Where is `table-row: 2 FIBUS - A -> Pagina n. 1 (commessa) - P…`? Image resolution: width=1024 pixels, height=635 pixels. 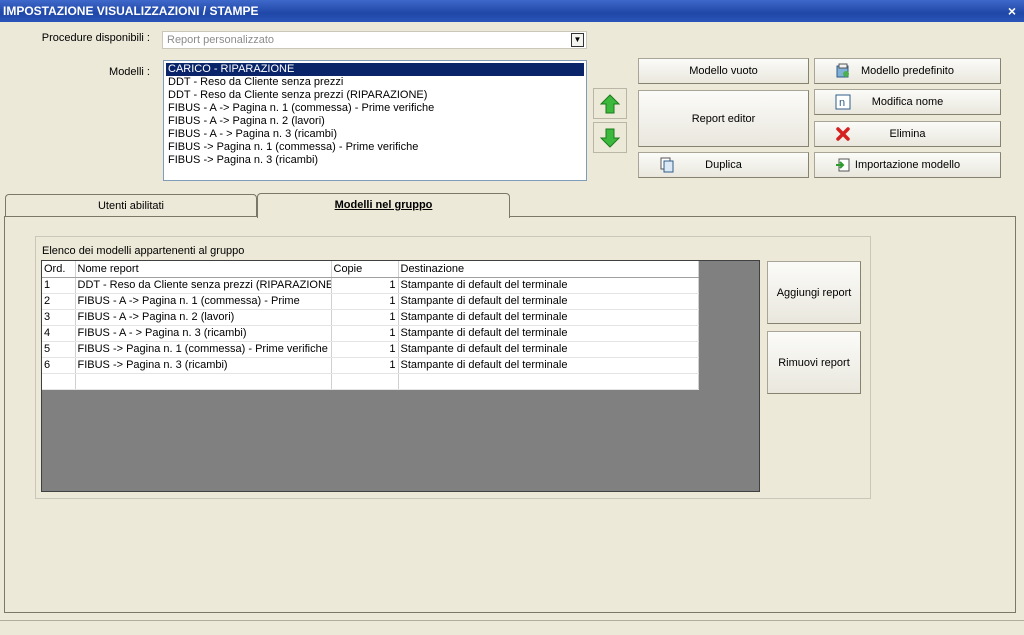
table-row: 2 FIBUS - A -> Pagina n. 1 (commessa) - P… is located at coordinates (370, 301).